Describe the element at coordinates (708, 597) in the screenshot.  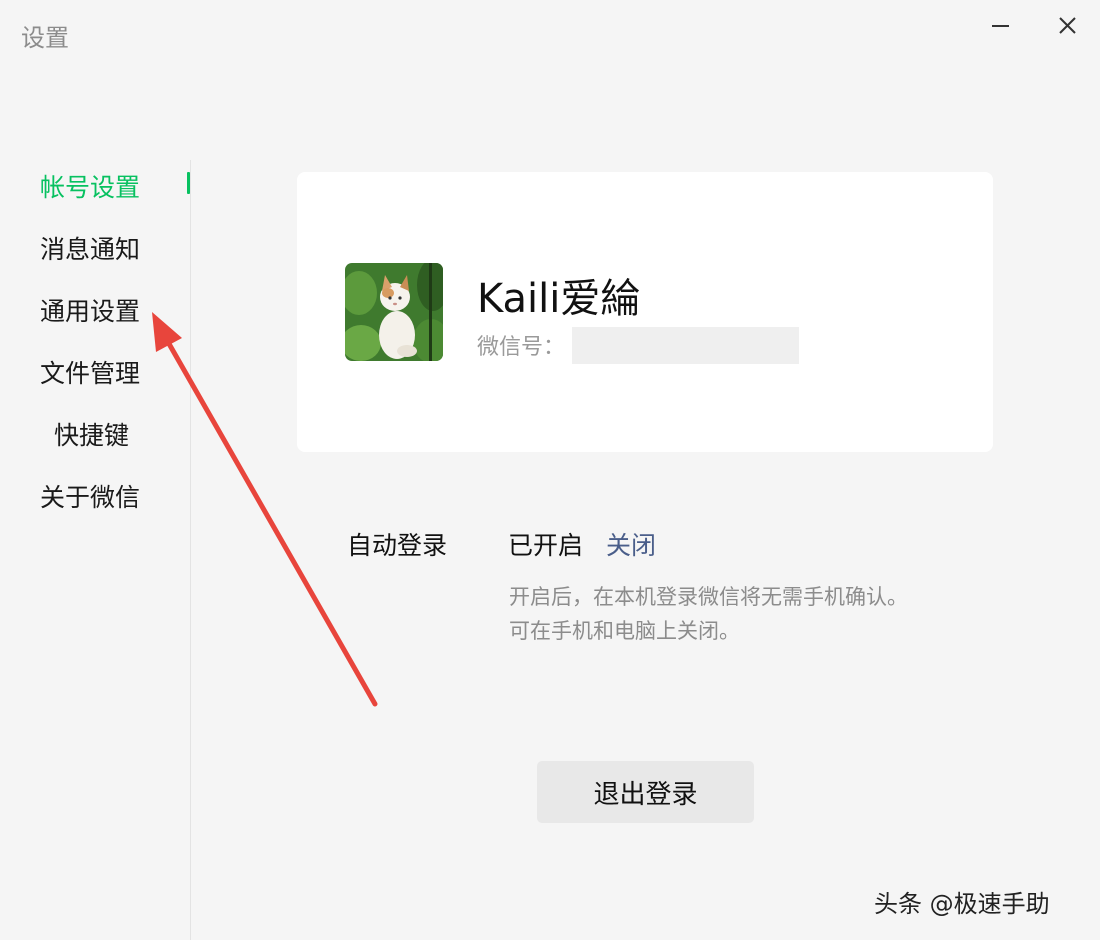
I see `auto-login-description-line1: 开启后，在本机登录微信将无需手机确认。` at that location.